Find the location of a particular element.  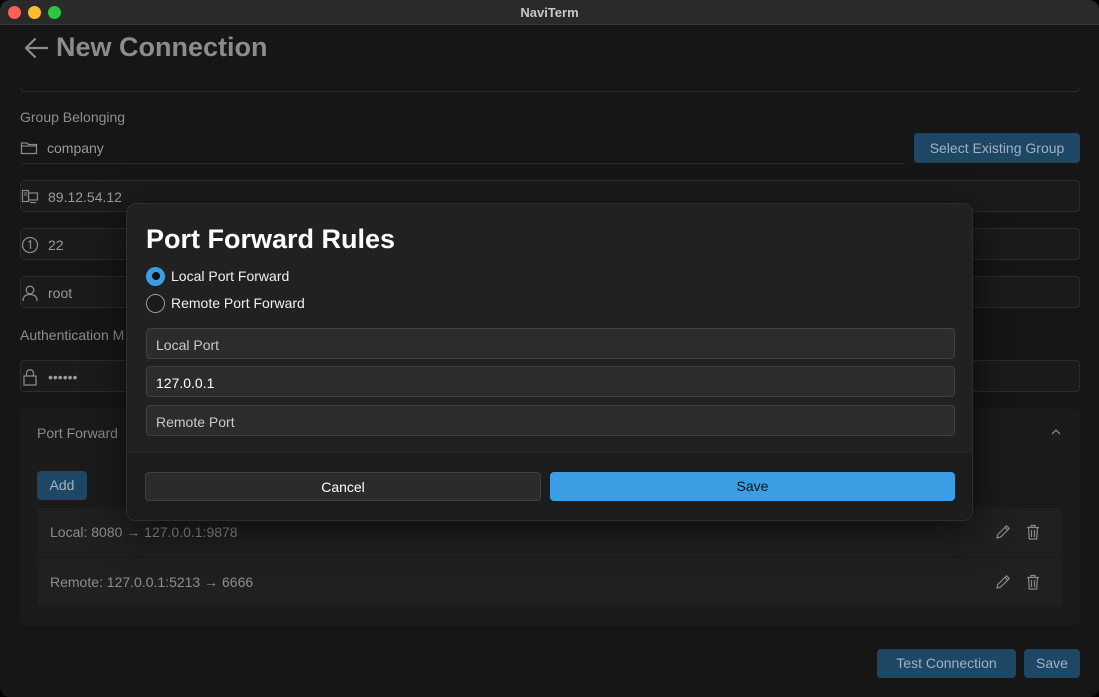

port-value: 22 is located at coordinates (56, 245).